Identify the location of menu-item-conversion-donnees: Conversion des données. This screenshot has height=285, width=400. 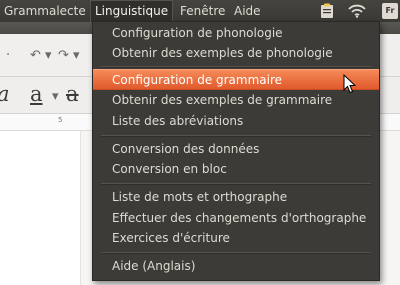
(236, 149).